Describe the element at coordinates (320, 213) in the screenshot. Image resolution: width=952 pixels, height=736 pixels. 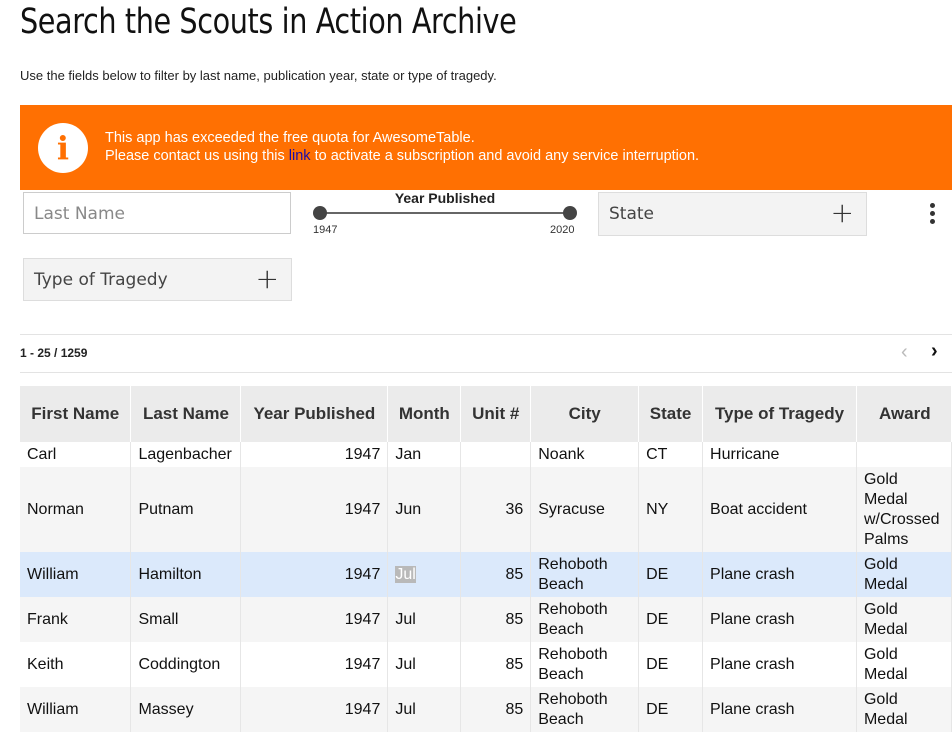
I see `year-range-min-handle` at that location.